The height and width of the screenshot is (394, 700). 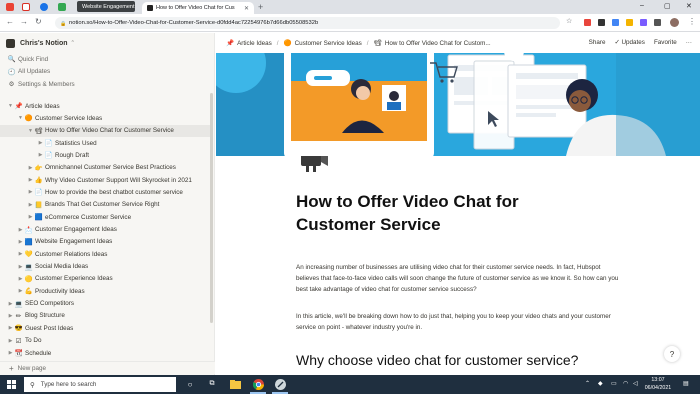 I want to click on battery-icon: ▭, so click(x=614, y=383).